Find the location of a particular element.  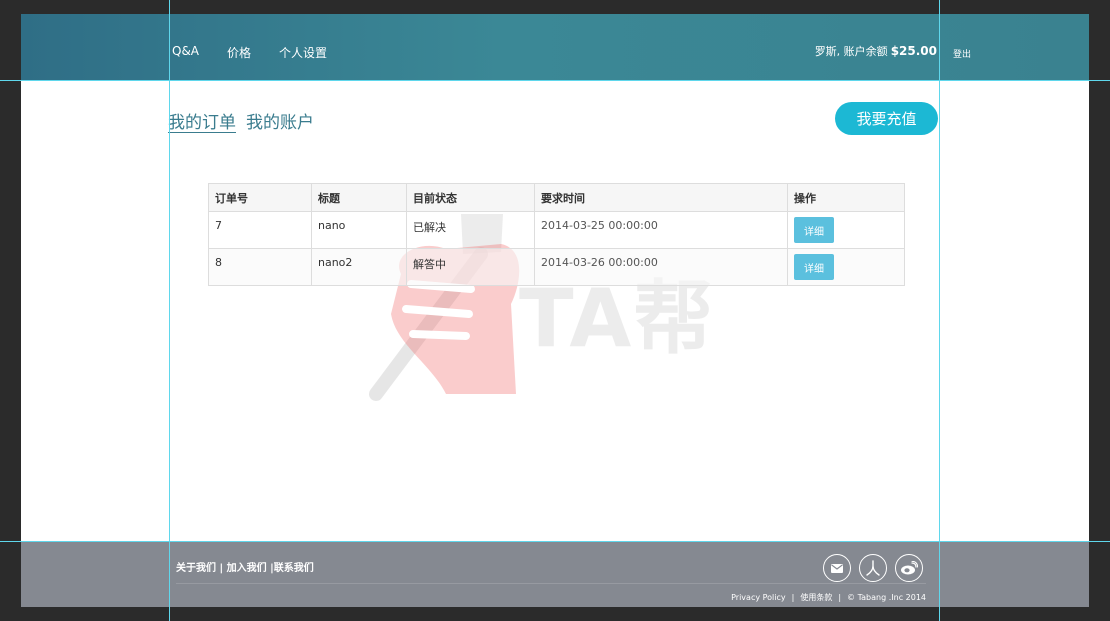

footer-legal: Privacy Policy | 使用条款 | © Tabang .Inc 2014 is located at coordinates (828, 597).